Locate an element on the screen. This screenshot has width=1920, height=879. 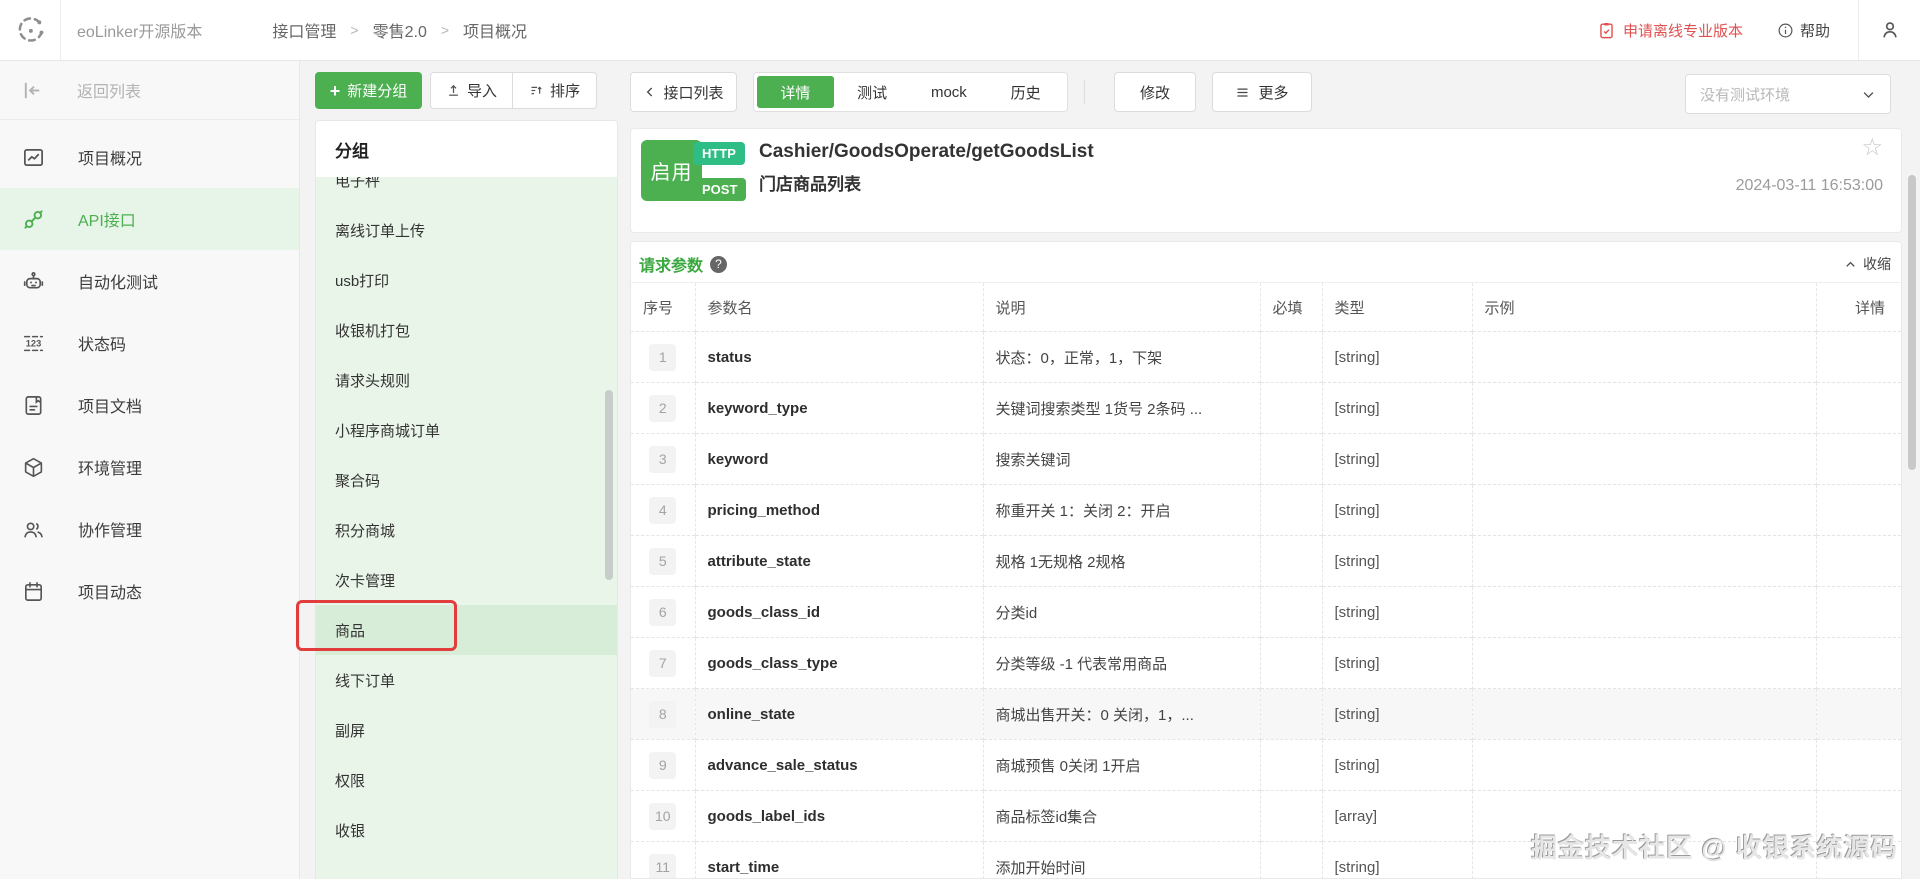
row-index-chip: 10 is located at coordinates (663, 816).